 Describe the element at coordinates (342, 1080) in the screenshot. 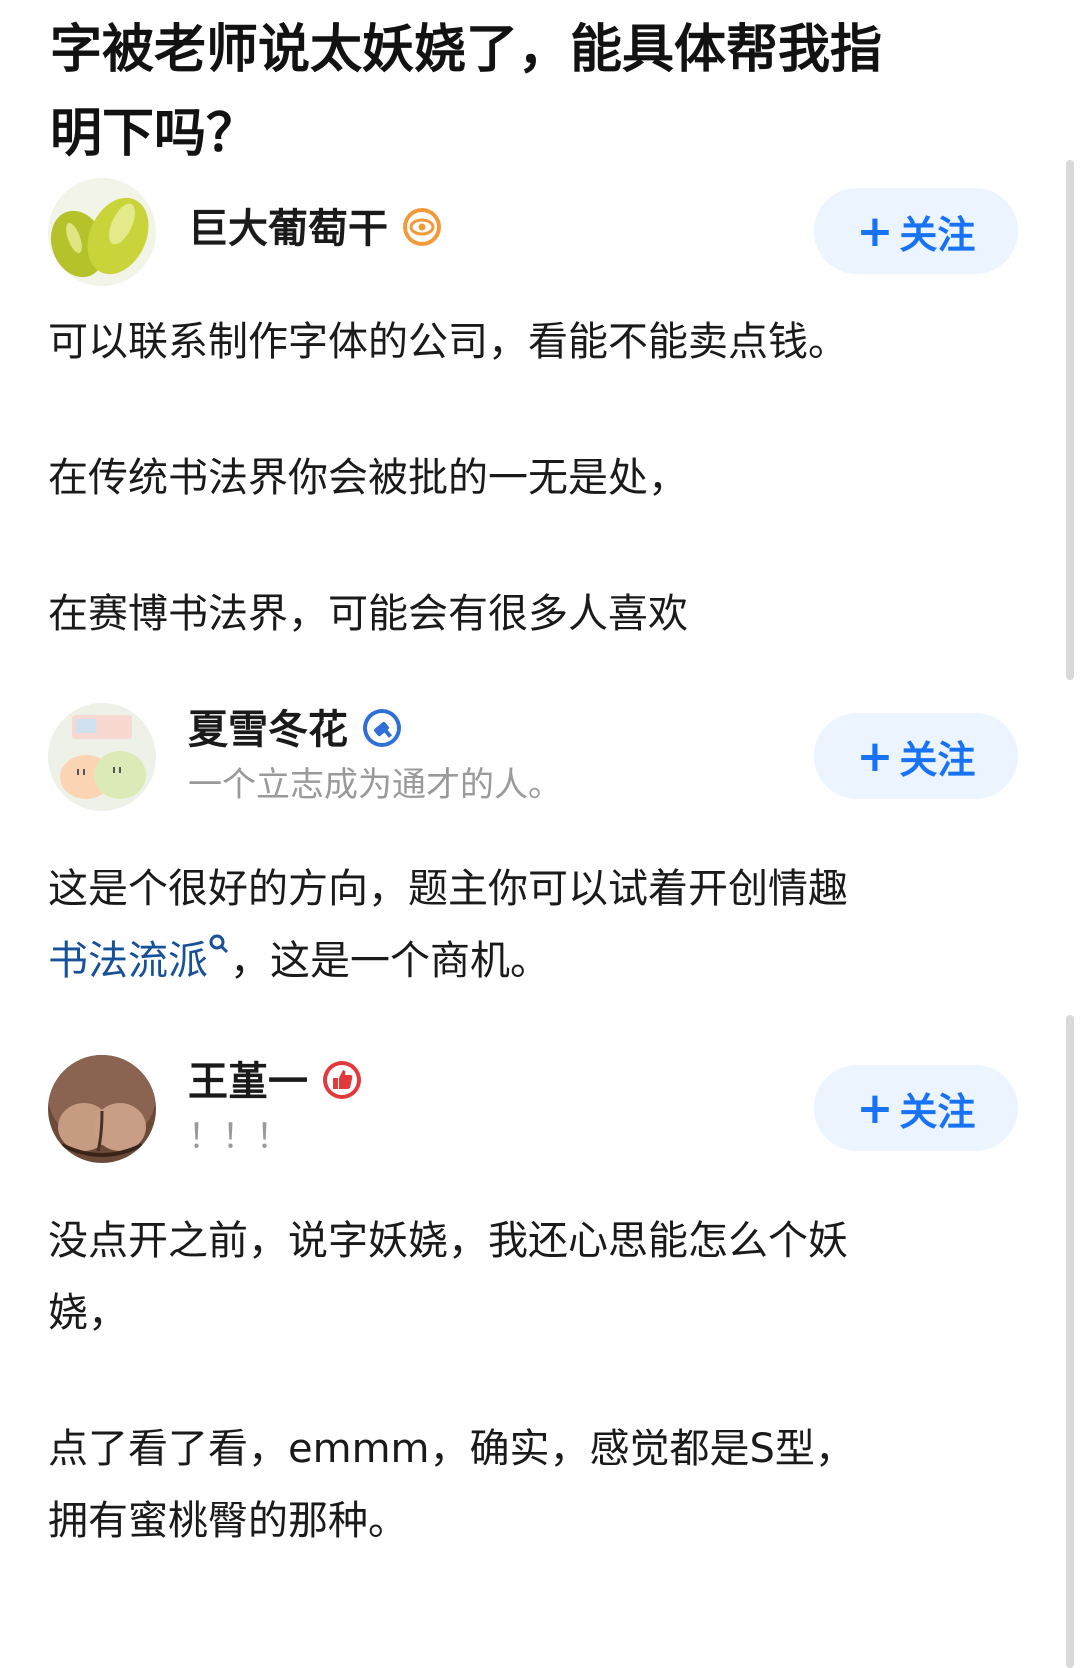

I see `thumbs-up-badge-icon` at that location.